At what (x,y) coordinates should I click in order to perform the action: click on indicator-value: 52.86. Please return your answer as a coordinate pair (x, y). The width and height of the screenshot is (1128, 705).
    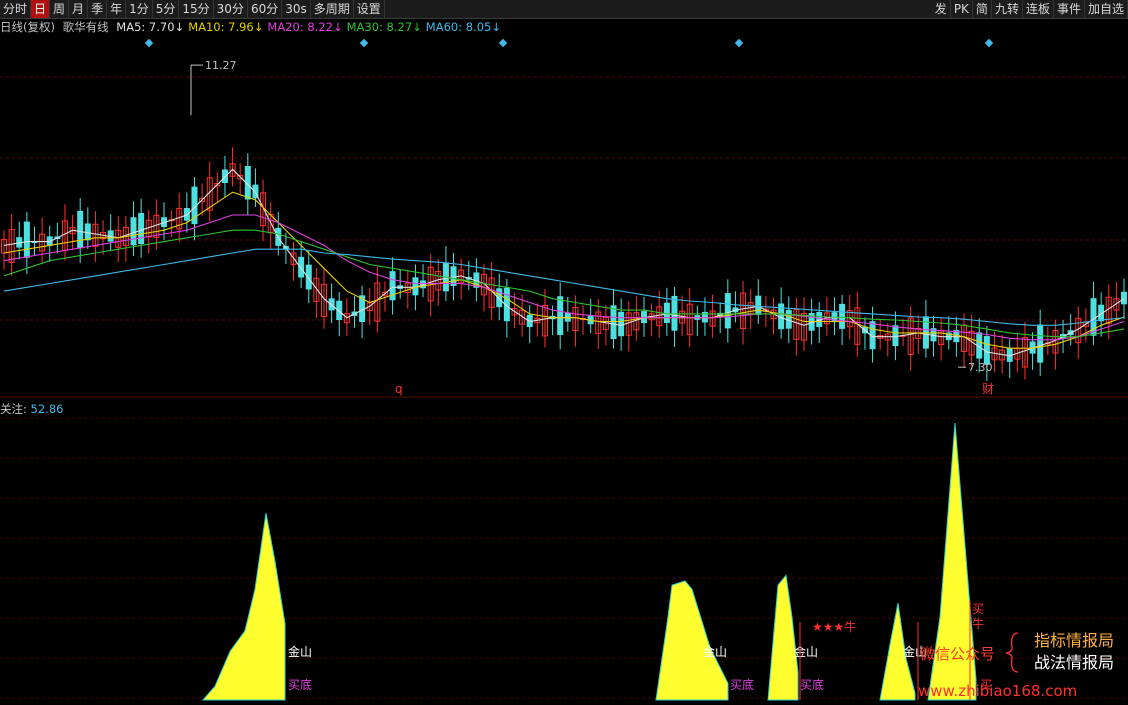
    Looking at the image, I should click on (47, 409).